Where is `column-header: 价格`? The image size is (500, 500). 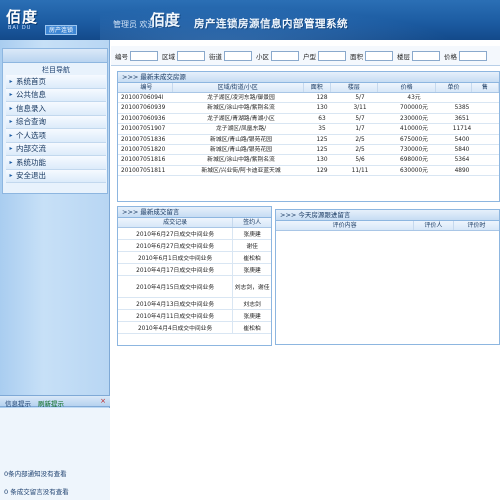 column-header: 价格 is located at coordinates (407, 87).